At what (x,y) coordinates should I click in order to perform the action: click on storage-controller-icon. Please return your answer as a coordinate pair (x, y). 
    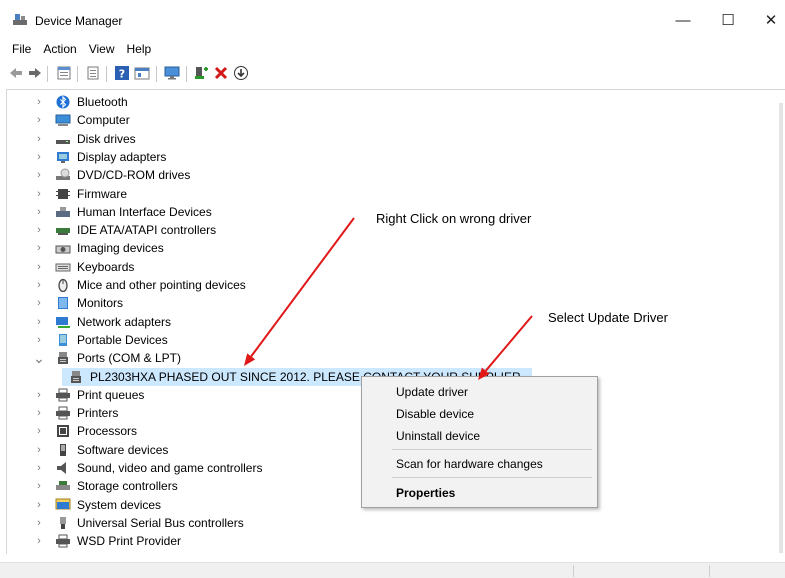
    Looking at the image, I should click on (63, 486).